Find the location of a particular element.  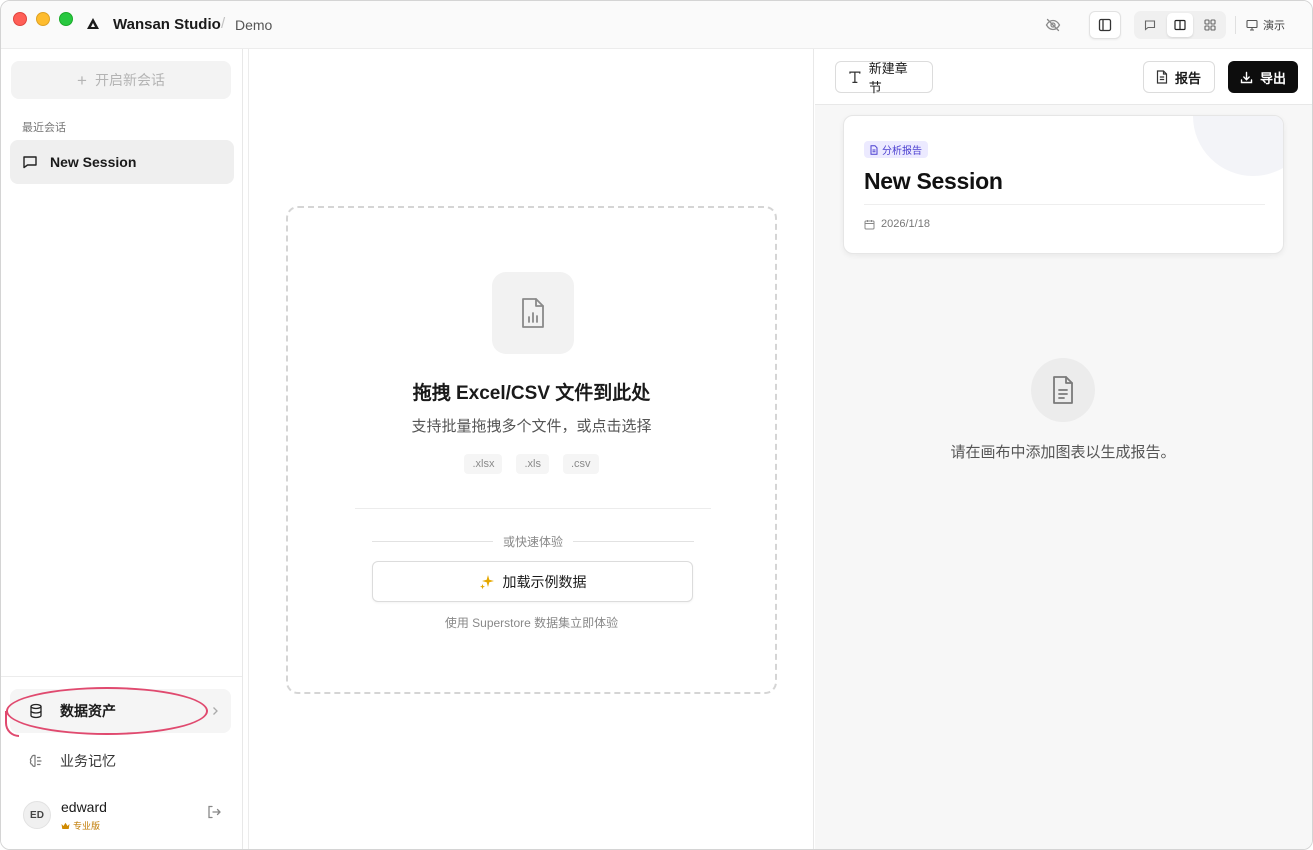

app-title: Wansan Studio is located at coordinates (167, 24).